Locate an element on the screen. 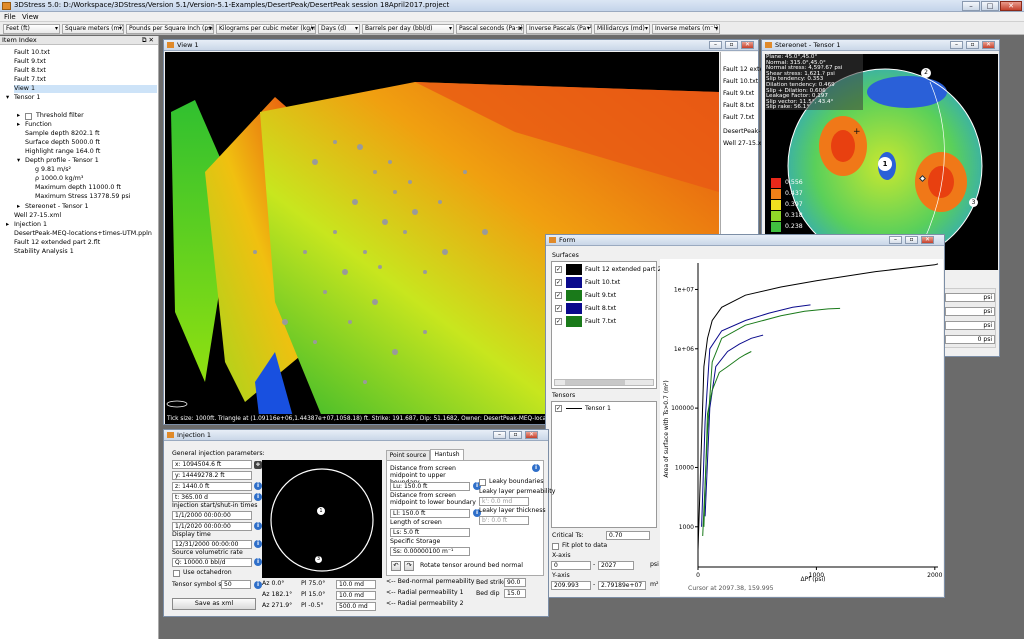  lu-input: Lu: 150.0 ft is located at coordinates (430, 486).